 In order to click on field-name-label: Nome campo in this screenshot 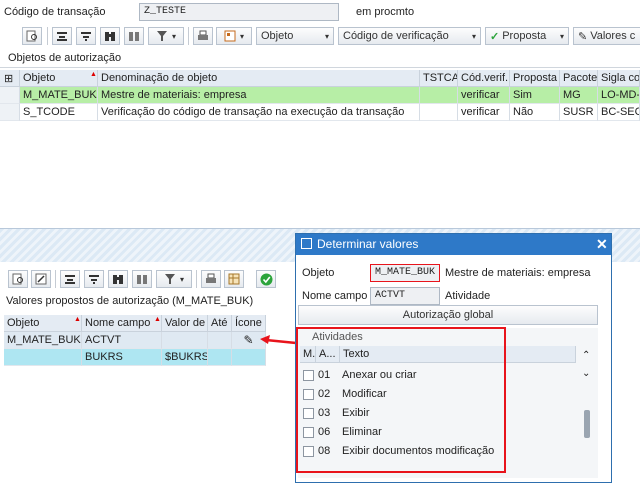, I will do `click(335, 296)`.